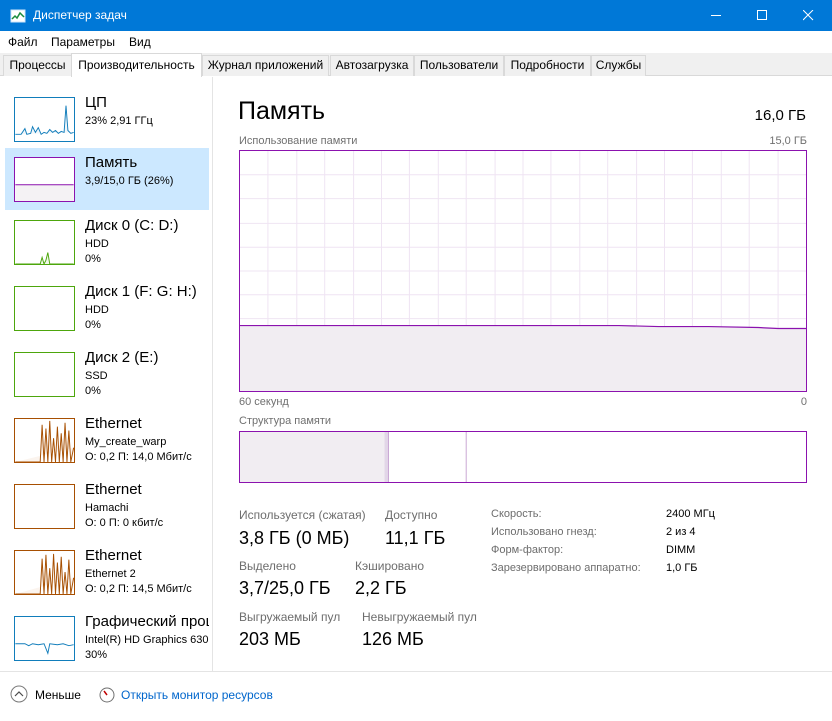 The height and width of the screenshot is (721, 832). What do you see at coordinates (23, 42) in the screenshot?
I see `menu-file: Файл` at bounding box center [23, 42].